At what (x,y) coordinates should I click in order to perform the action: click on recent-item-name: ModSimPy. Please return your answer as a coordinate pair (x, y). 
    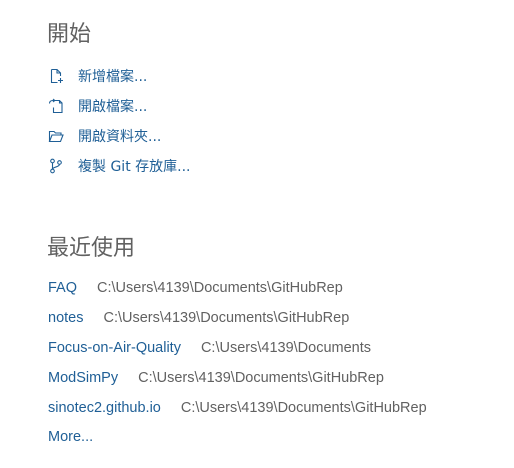
    Looking at the image, I should click on (83, 378).